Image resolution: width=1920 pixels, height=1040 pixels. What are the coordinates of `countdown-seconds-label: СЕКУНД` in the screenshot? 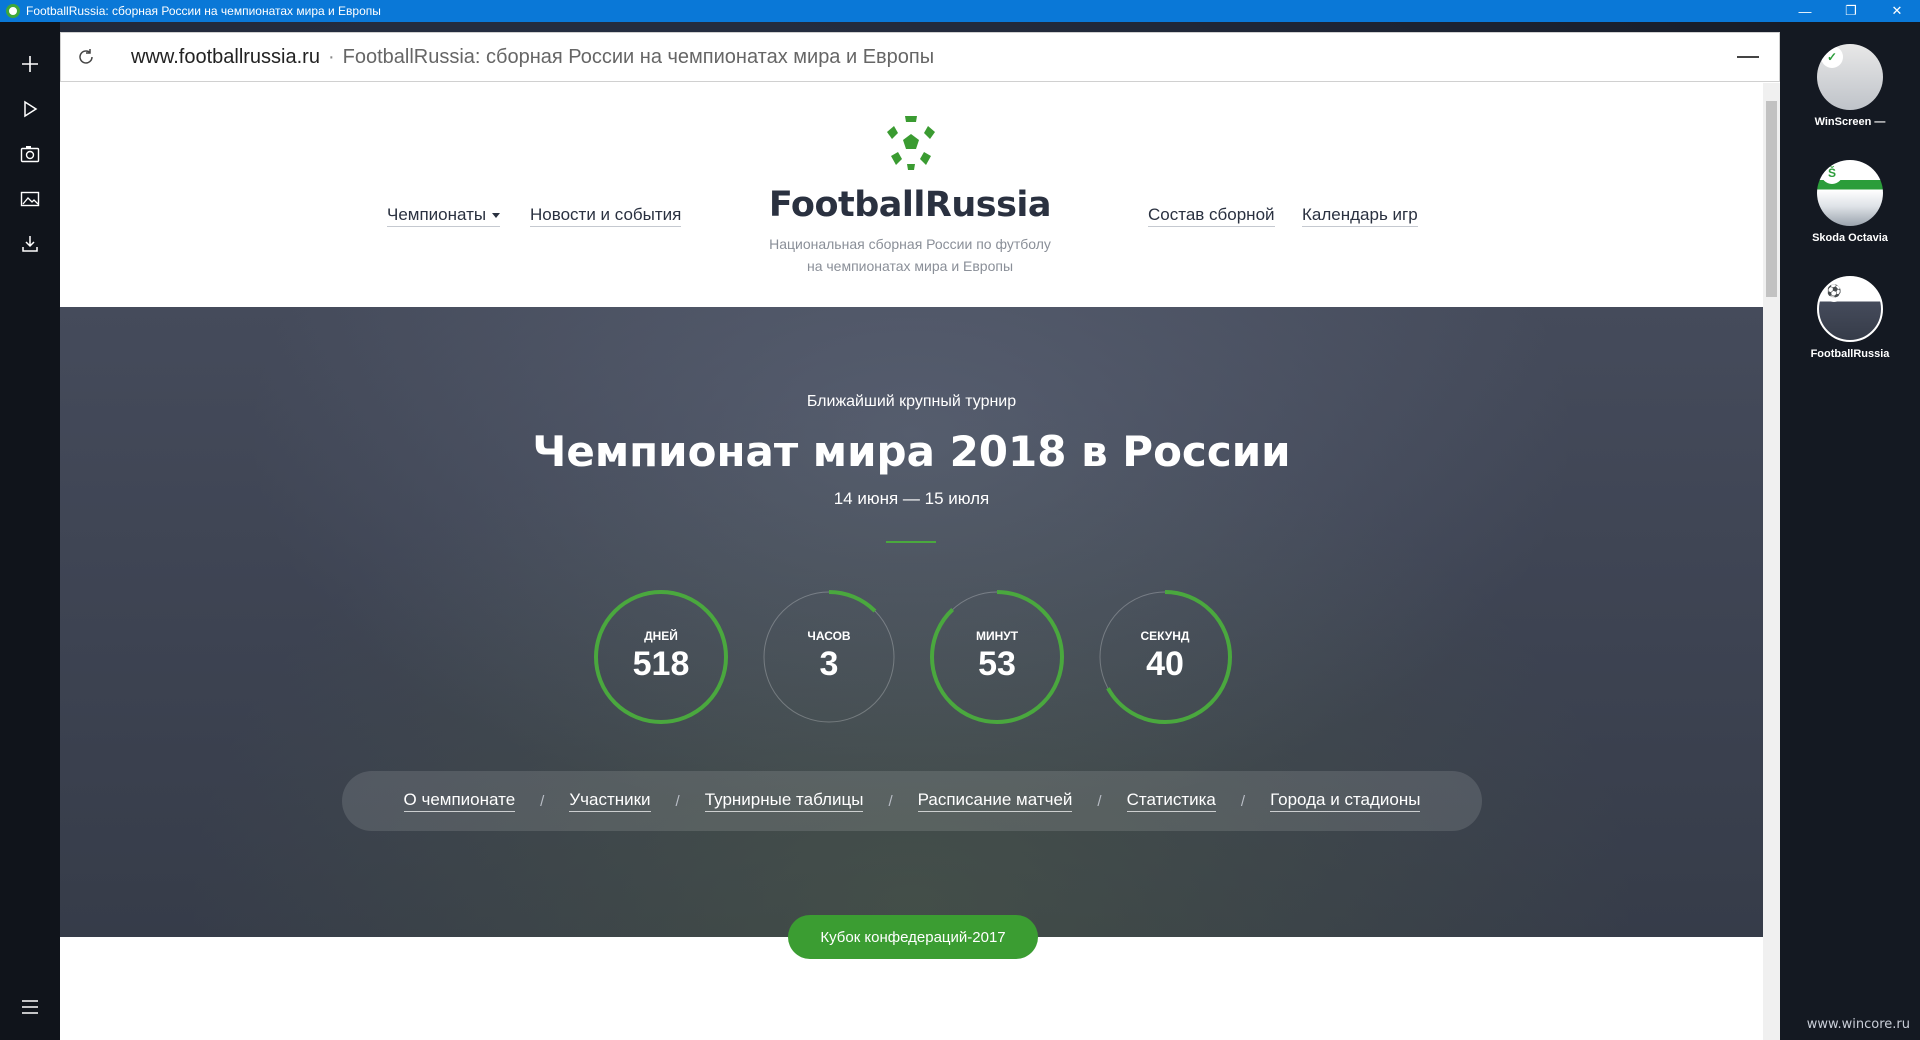 It's located at (1165, 636).